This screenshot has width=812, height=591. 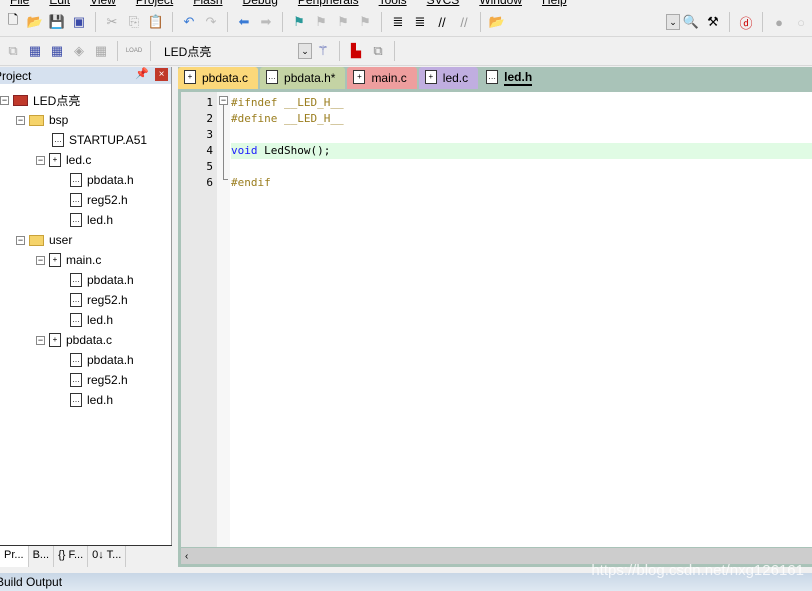 I want to click on tree-item-label: pbdata.h, so click(x=110, y=180).